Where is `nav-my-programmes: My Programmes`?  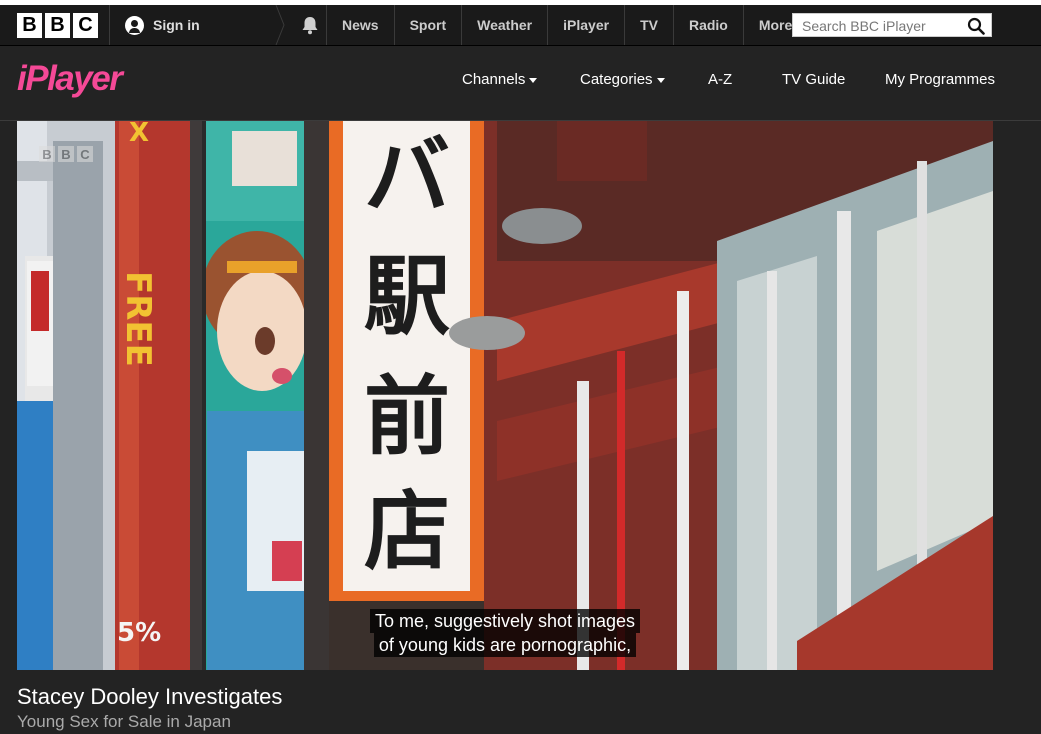 nav-my-programmes: My Programmes is located at coordinates (940, 79).